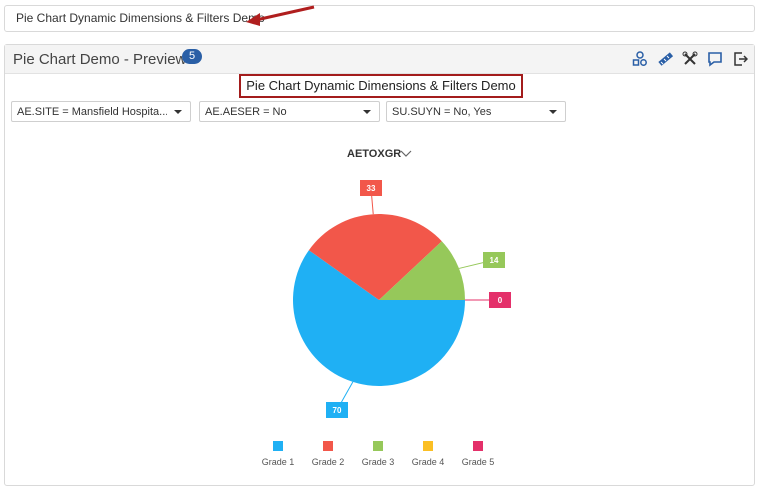  What do you see at coordinates (428, 462) in the screenshot?
I see `legend-label: Grade 4` at bounding box center [428, 462].